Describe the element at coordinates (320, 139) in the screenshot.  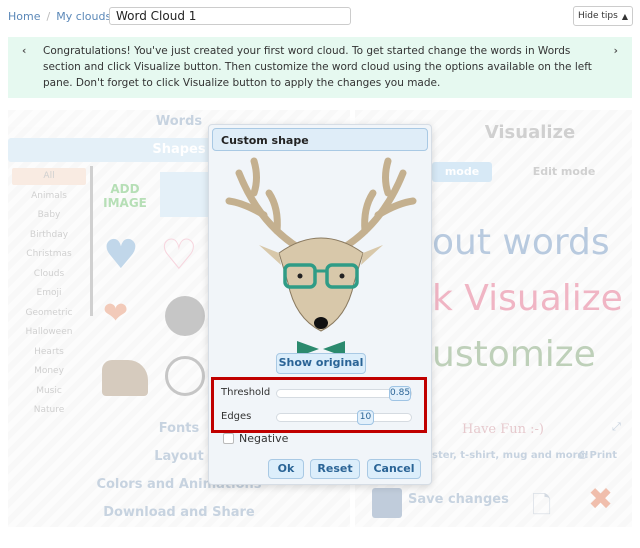
I see `dialog-title: Custom shape` at that location.